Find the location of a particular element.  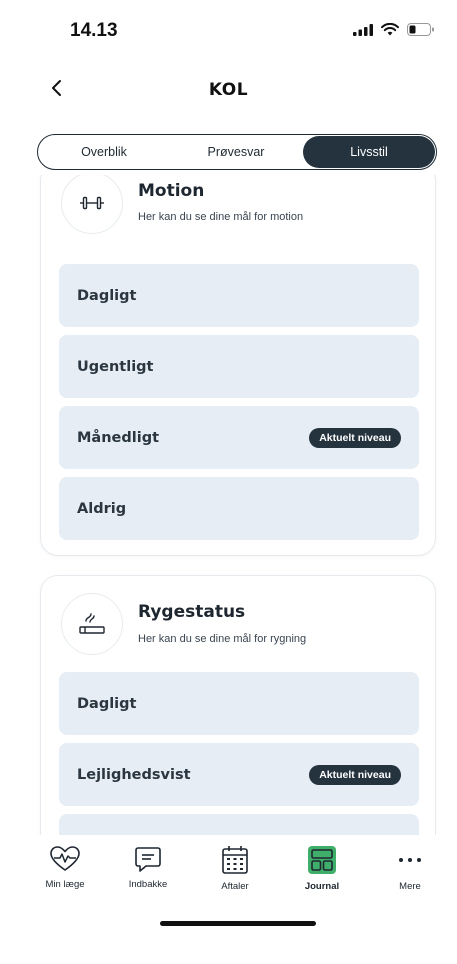

card-title: Rygestatus is located at coordinates (192, 612).